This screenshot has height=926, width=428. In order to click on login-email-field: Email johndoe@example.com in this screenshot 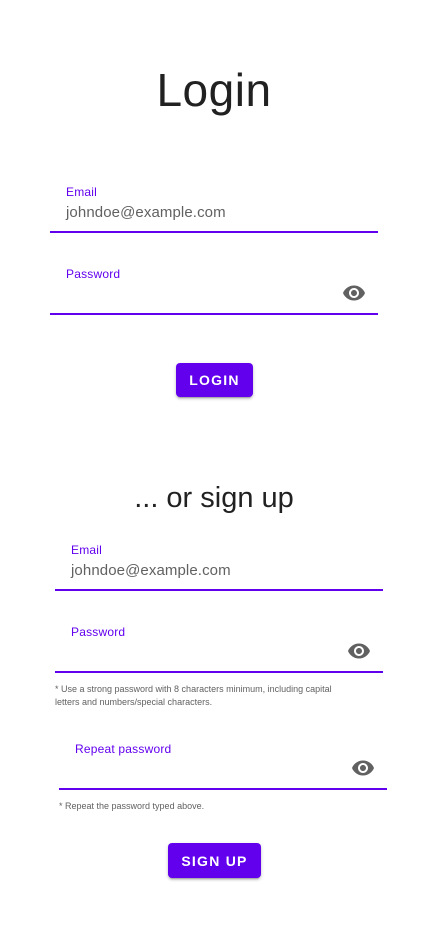, I will do `click(214, 205)`.